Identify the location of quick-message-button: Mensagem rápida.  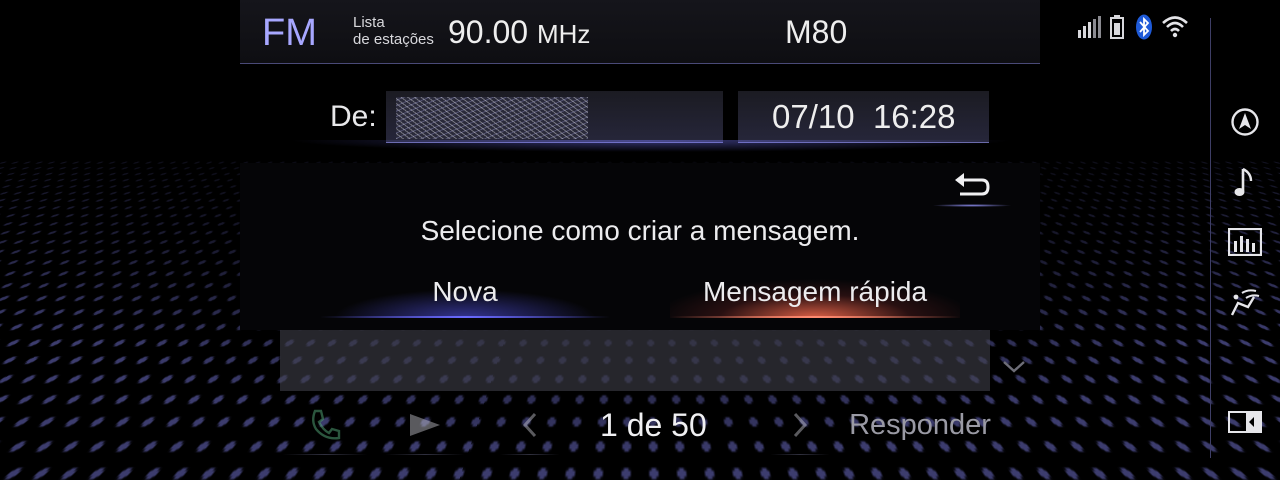
(815, 292).